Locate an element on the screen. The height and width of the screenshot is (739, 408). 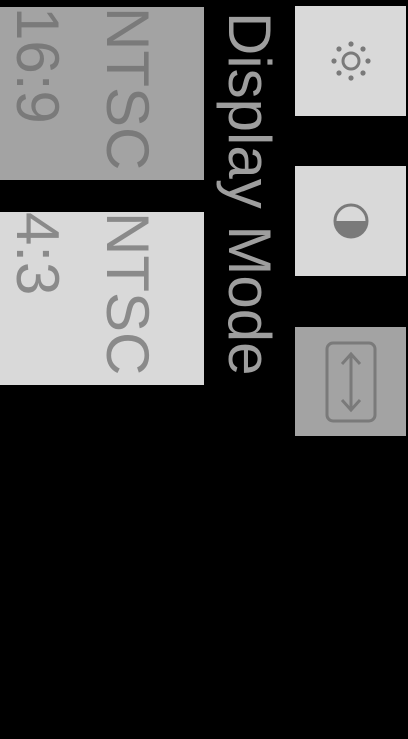
mode-option-ntsc-4-3: NTSC 4:3 is located at coordinates (102, 298).